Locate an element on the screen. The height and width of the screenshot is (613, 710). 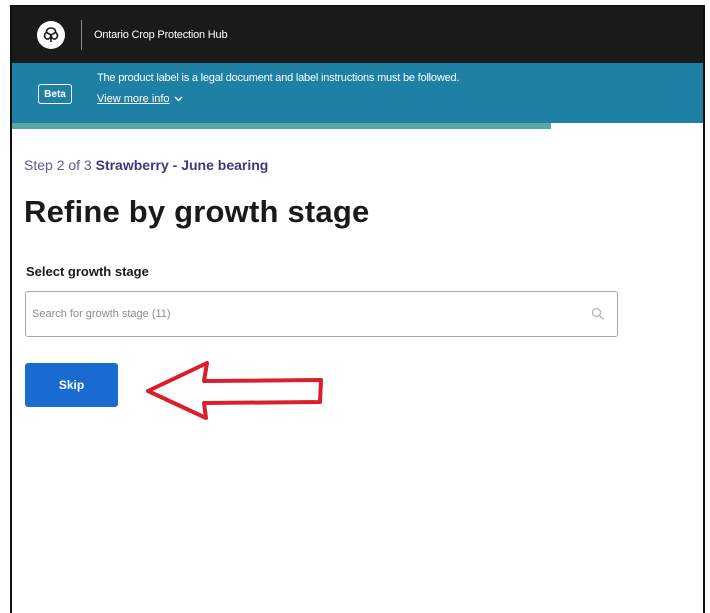
progress-bar is located at coordinates (357, 127).